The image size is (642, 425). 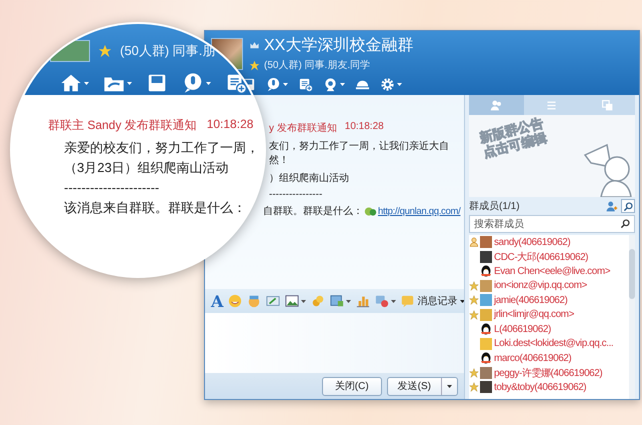 I want to click on home-icon, so click(x=71, y=83).